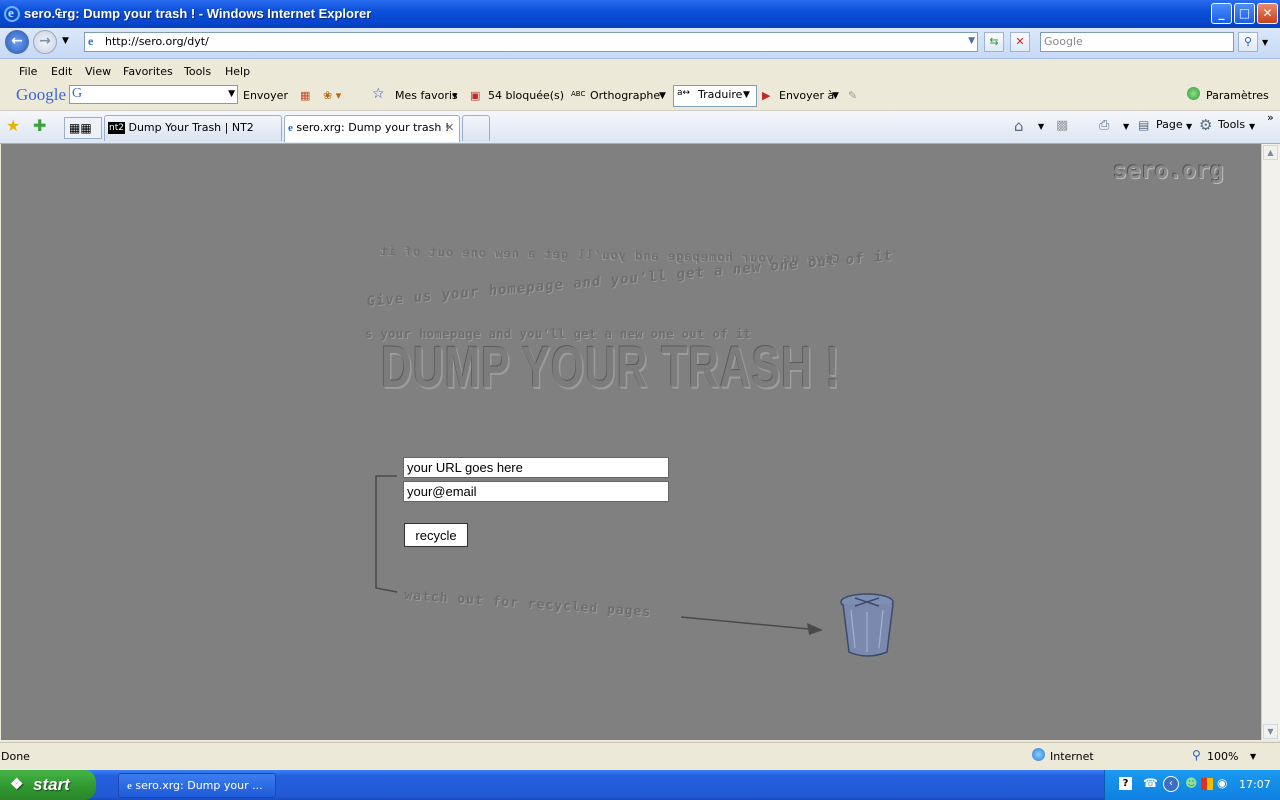  I want to click on print-dropdown-icon: ▼, so click(1126, 126).